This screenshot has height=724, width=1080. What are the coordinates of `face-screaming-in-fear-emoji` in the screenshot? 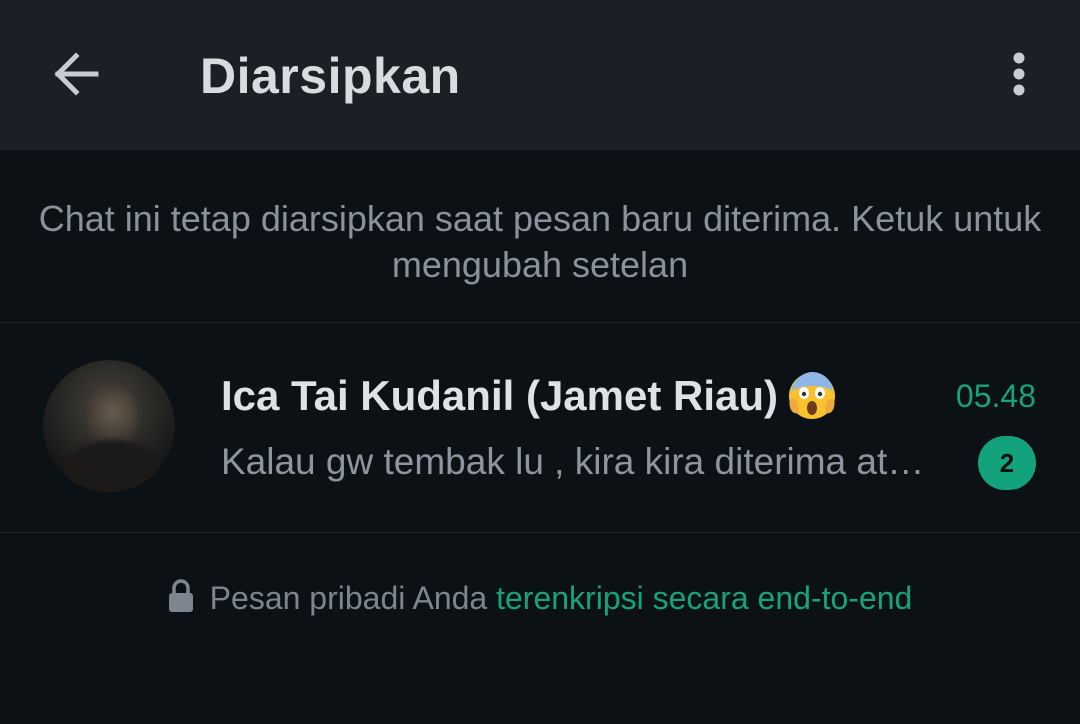 It's located at (812, 395).